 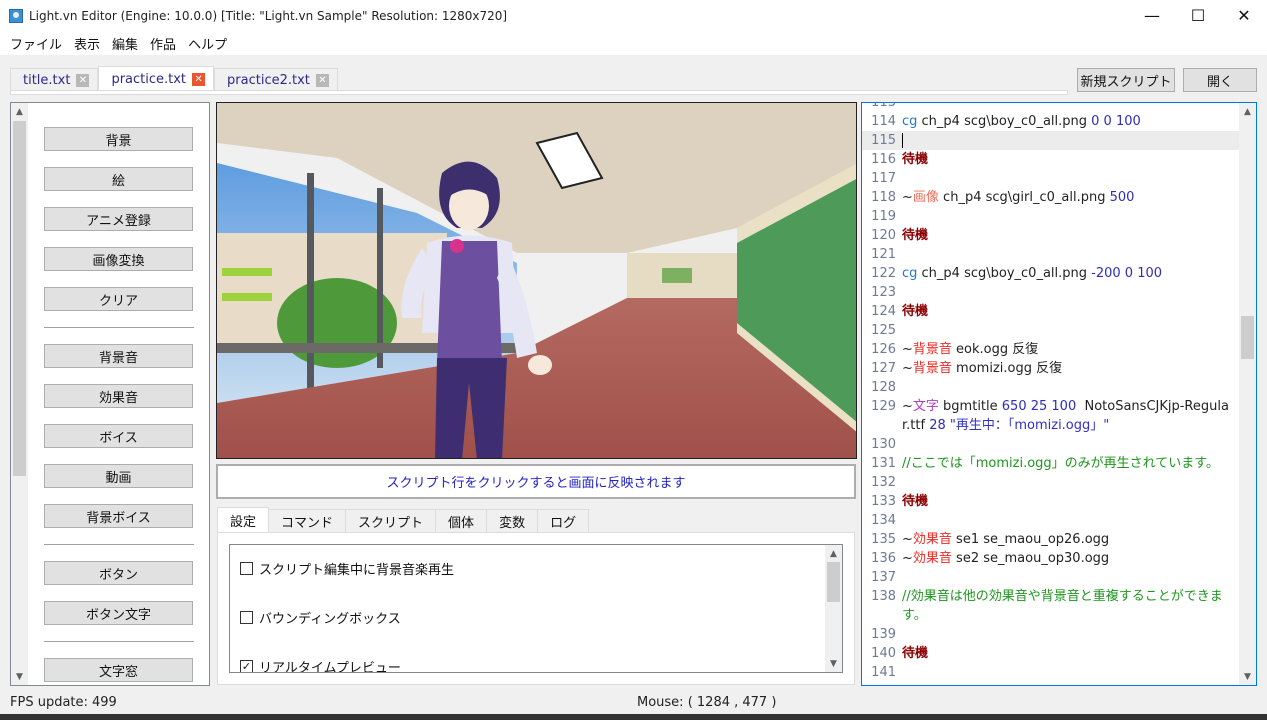 I want to click on script-line: 124 待機, so click(x=1050, y=311).